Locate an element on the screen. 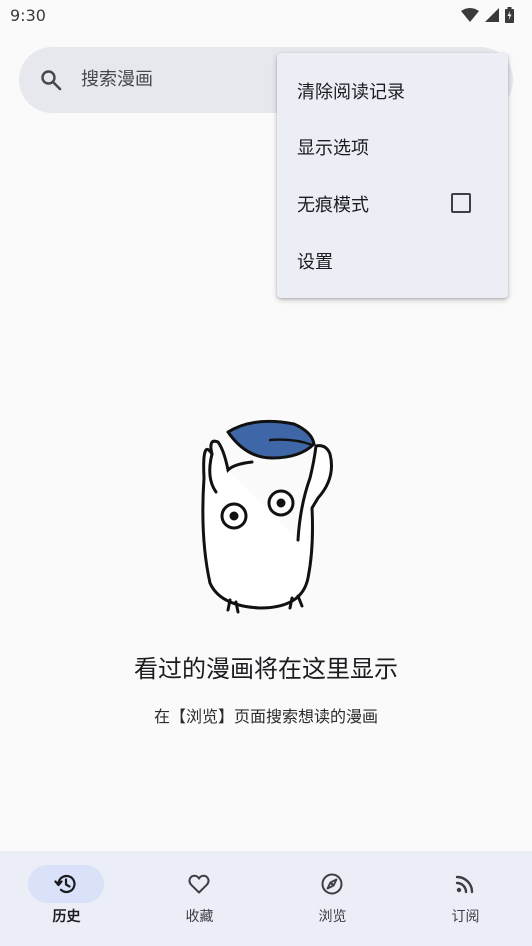 The height and width of the screenshot is (946, 532). bottom-navigation: 历史 收藏 浏览 订阅 is located at coordinates (266, 898).